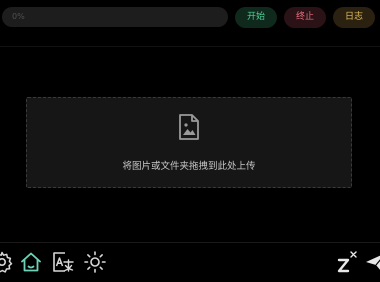  Describe the element at coordinates (348, 262) in the screenshot. I see `sleep-icon` at that location.